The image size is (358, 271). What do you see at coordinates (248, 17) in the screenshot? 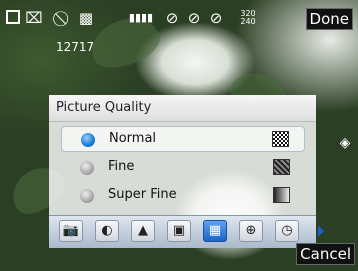
I see `resolution-icon: 320 240` at bounding box center [248, 17].